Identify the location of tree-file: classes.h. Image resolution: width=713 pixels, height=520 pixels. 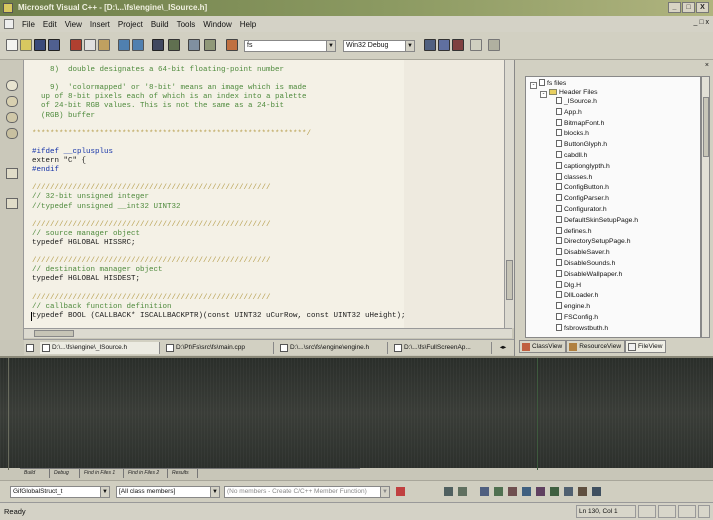
(574, 177).